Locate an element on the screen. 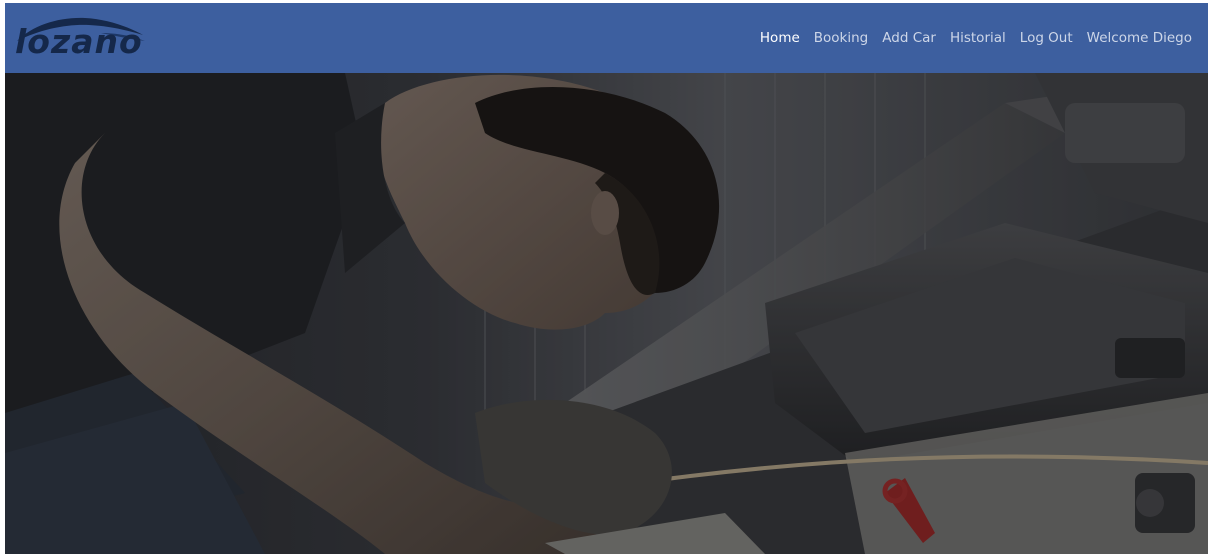 The image size is (1213, 554). nav-log-out: Log Out is located at coordinates (1046, 38).